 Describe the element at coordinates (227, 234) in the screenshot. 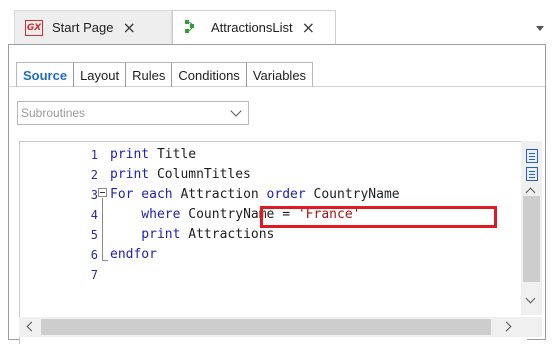

I see `identifier: Attractions` at that location.